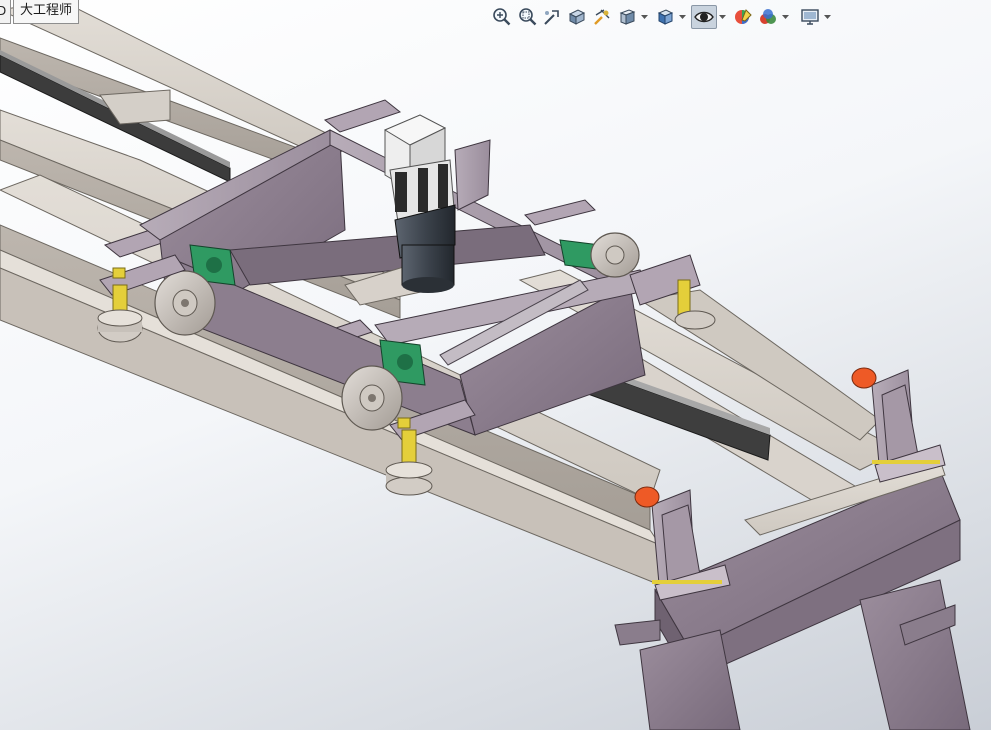 This screenshot has height=730, width=991. What do you see at coordinates (827, 17) in the screenshot?
I see `view-settings-dropdown-icon` at bounding box center [827, 17].